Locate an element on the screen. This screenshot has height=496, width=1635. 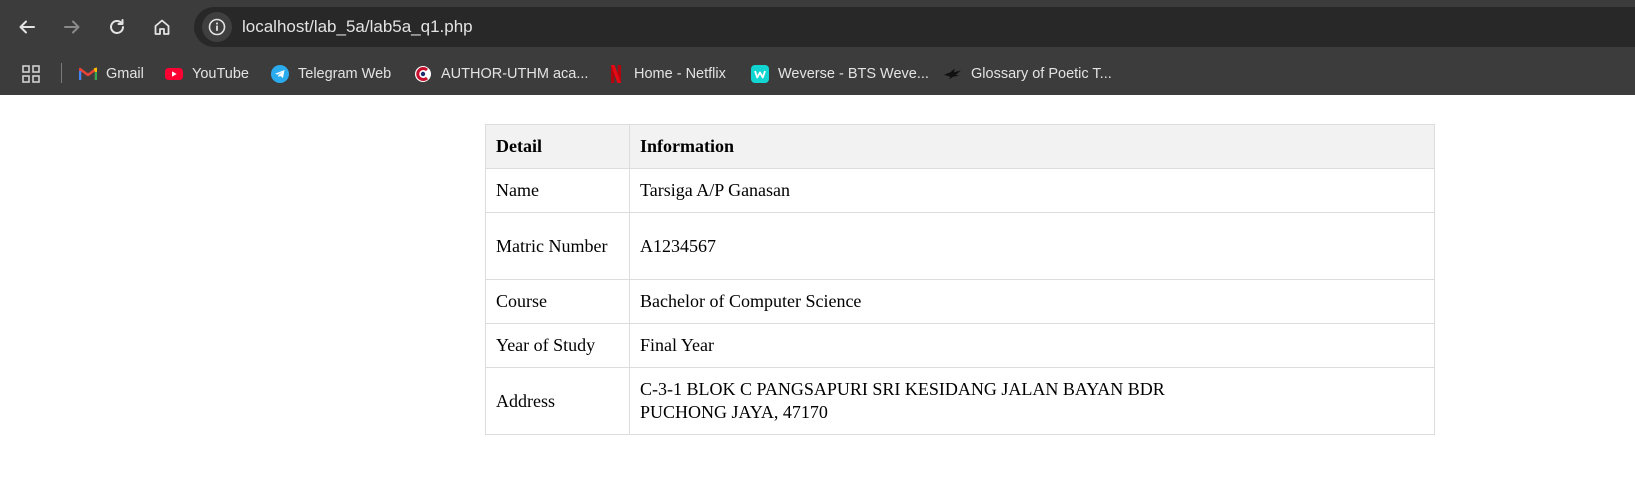
bookmark-netflix: Home - Netflix is located at coordinates (666, 74).